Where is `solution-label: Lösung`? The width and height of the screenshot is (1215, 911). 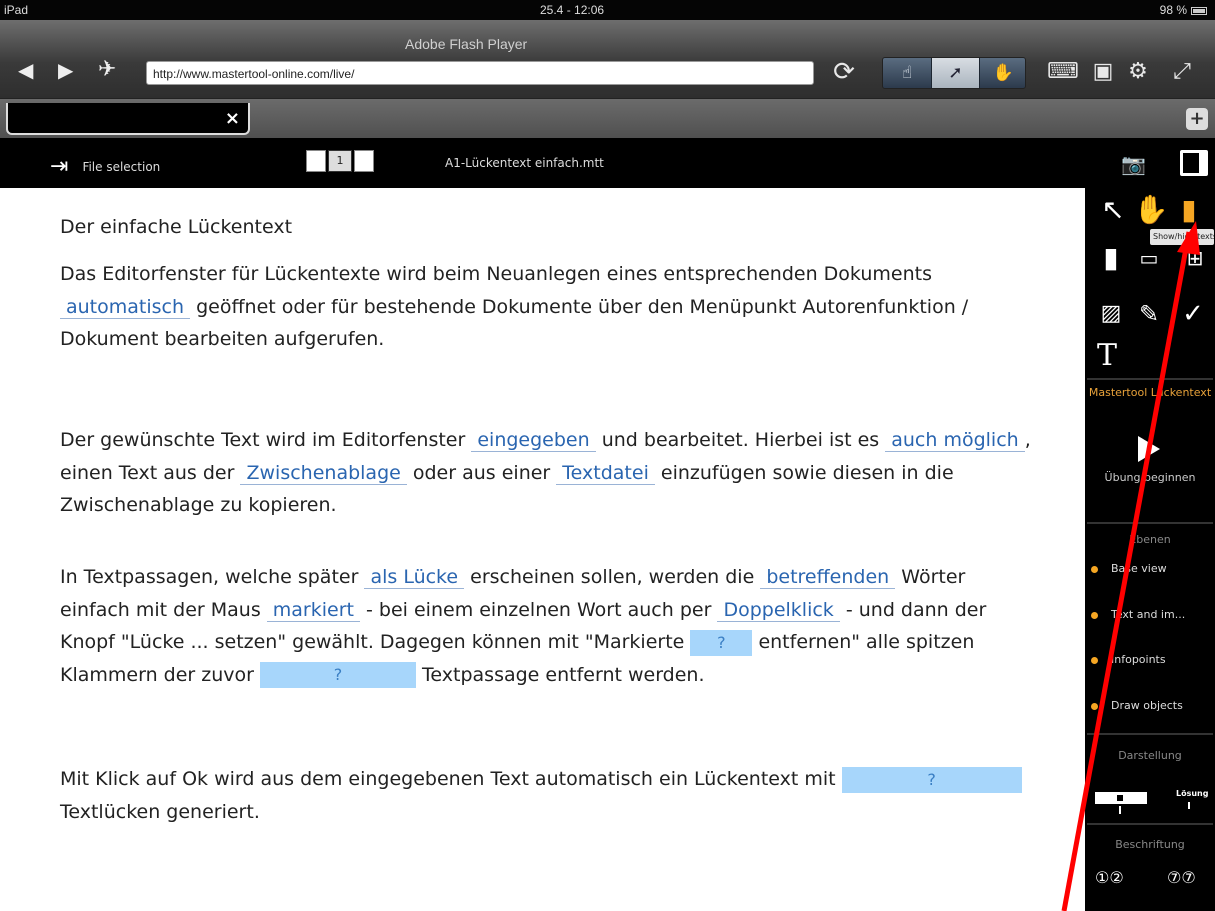
solution-label: Lösung is located at coordinates (1192, 793).